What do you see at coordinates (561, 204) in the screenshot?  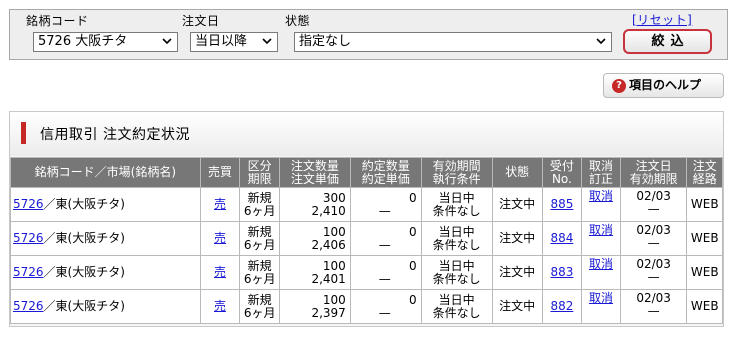 I see `receipt-link: 885` at bounding box center [561, 204].